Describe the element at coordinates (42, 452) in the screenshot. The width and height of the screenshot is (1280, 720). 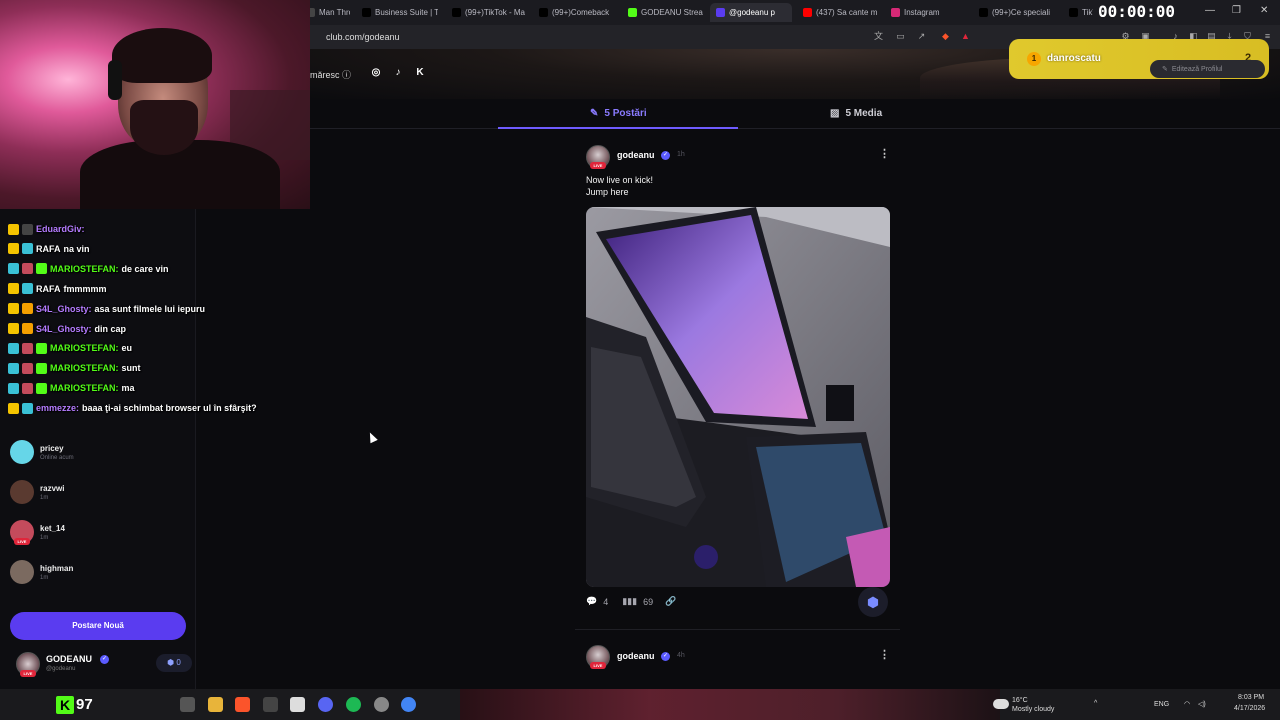
I see `follower-item: pricey Online acum` at that location.